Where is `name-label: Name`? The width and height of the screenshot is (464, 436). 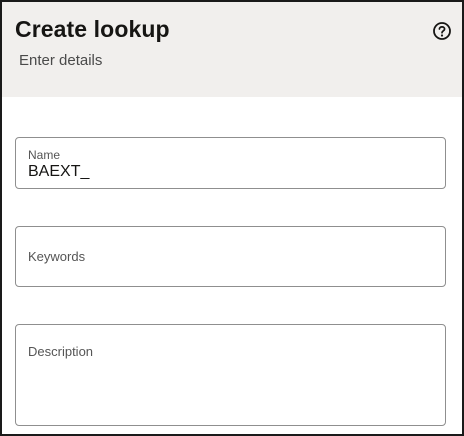
name-label: Name is located at coordinates (44, 155).